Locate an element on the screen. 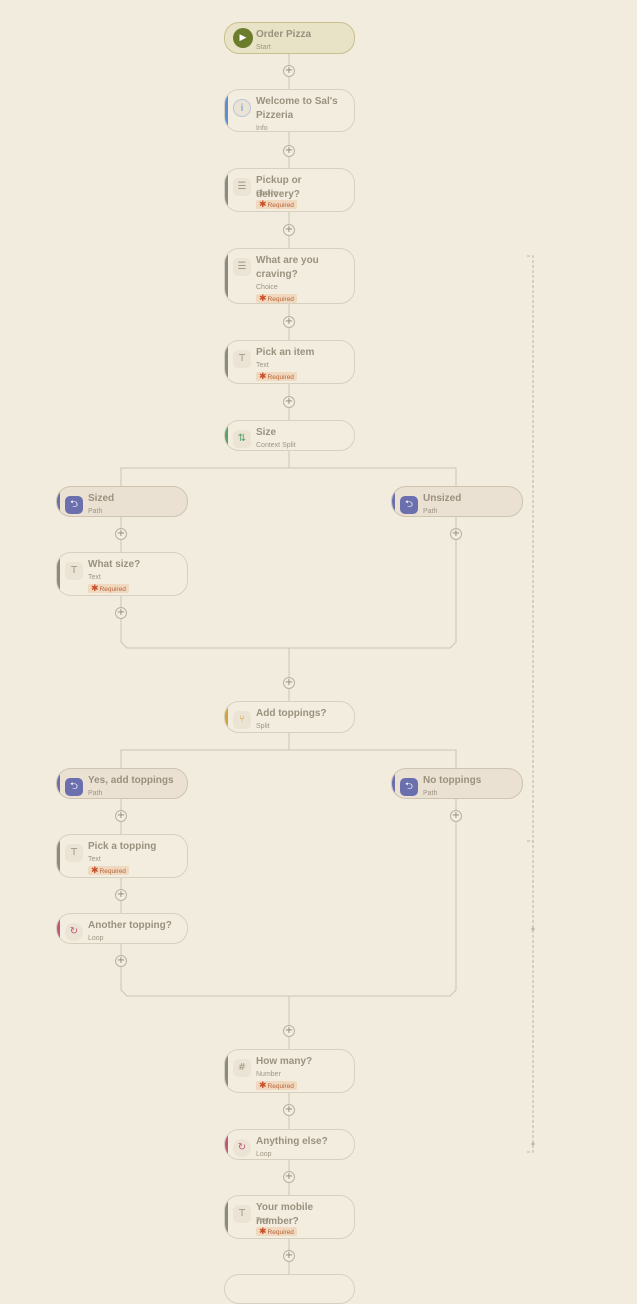 This screenshot has height=1304, width=637. node-type-label: Context Split is located at coordinates (276, 445).